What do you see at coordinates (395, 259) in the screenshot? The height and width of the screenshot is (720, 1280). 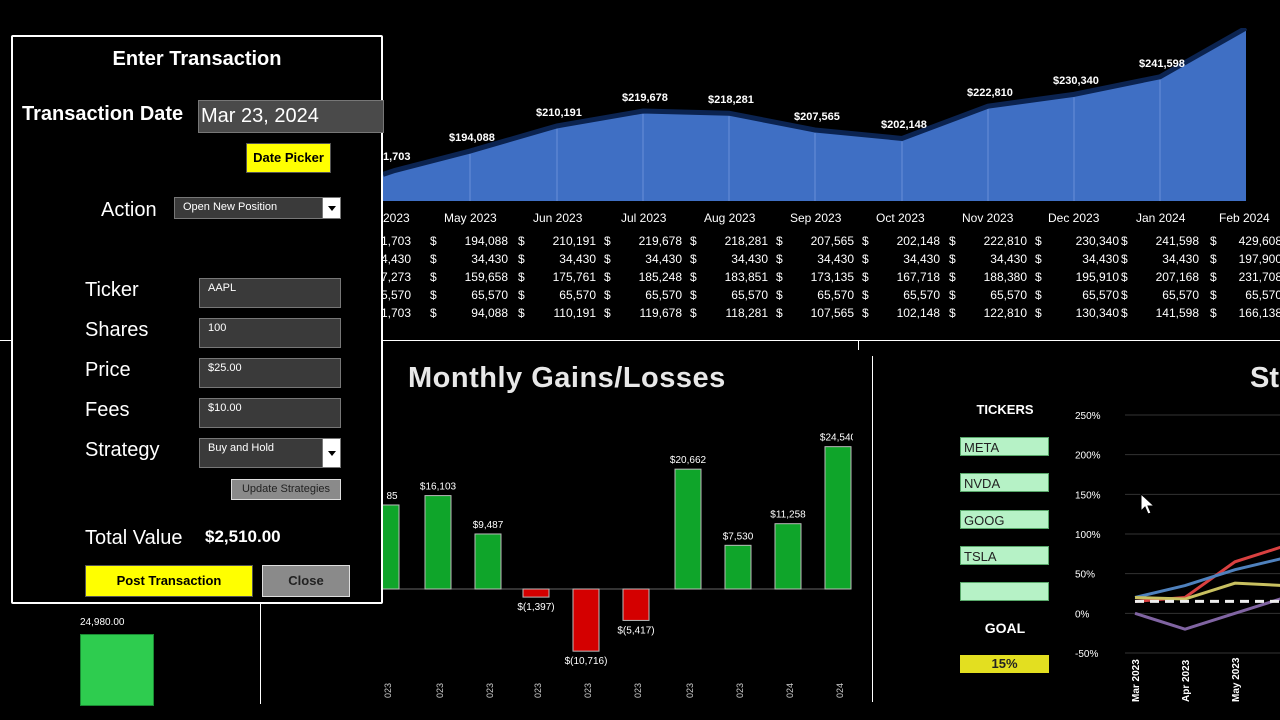 I see `cell-value: 4,430` at bounding box center [395, 259].